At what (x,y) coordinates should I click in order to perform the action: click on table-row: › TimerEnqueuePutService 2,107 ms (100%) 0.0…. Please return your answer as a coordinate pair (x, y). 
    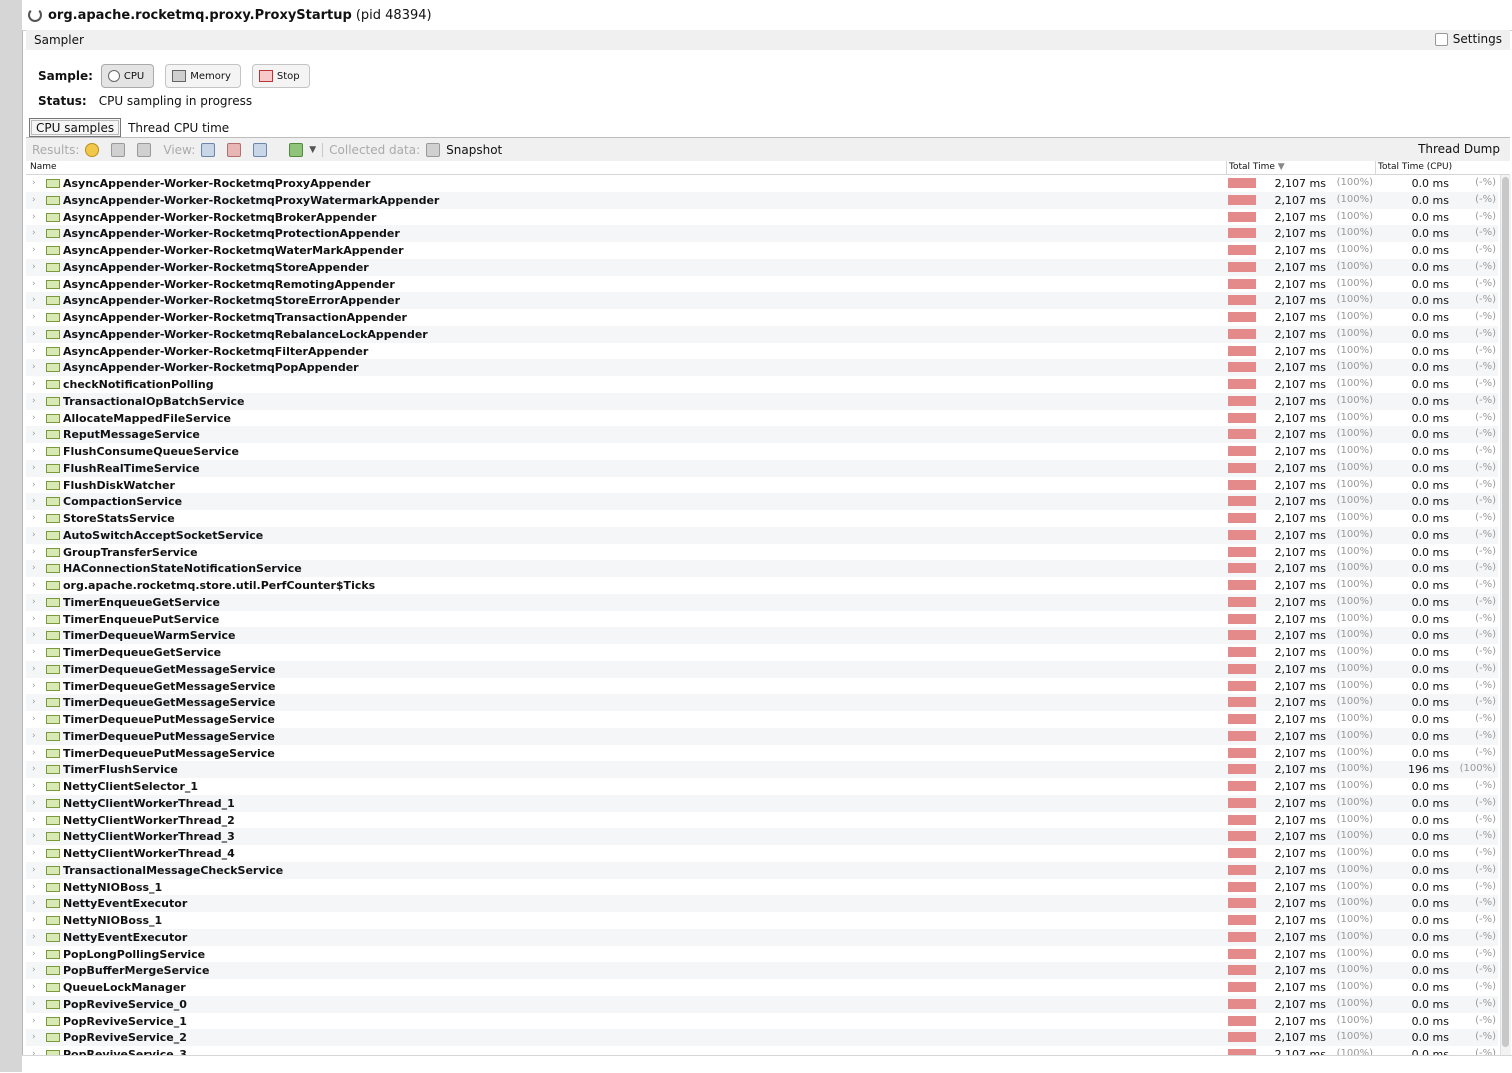
    Looking at the image, I should click on (762, 619).